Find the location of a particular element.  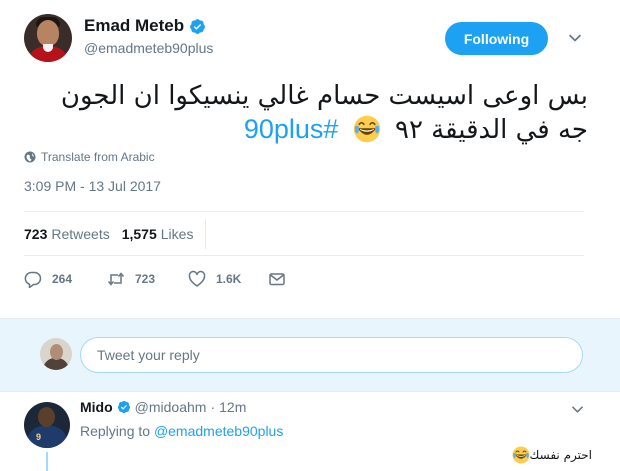

replying-to-mention: @emadmeteb90plus is located at coordinates (218, 431).